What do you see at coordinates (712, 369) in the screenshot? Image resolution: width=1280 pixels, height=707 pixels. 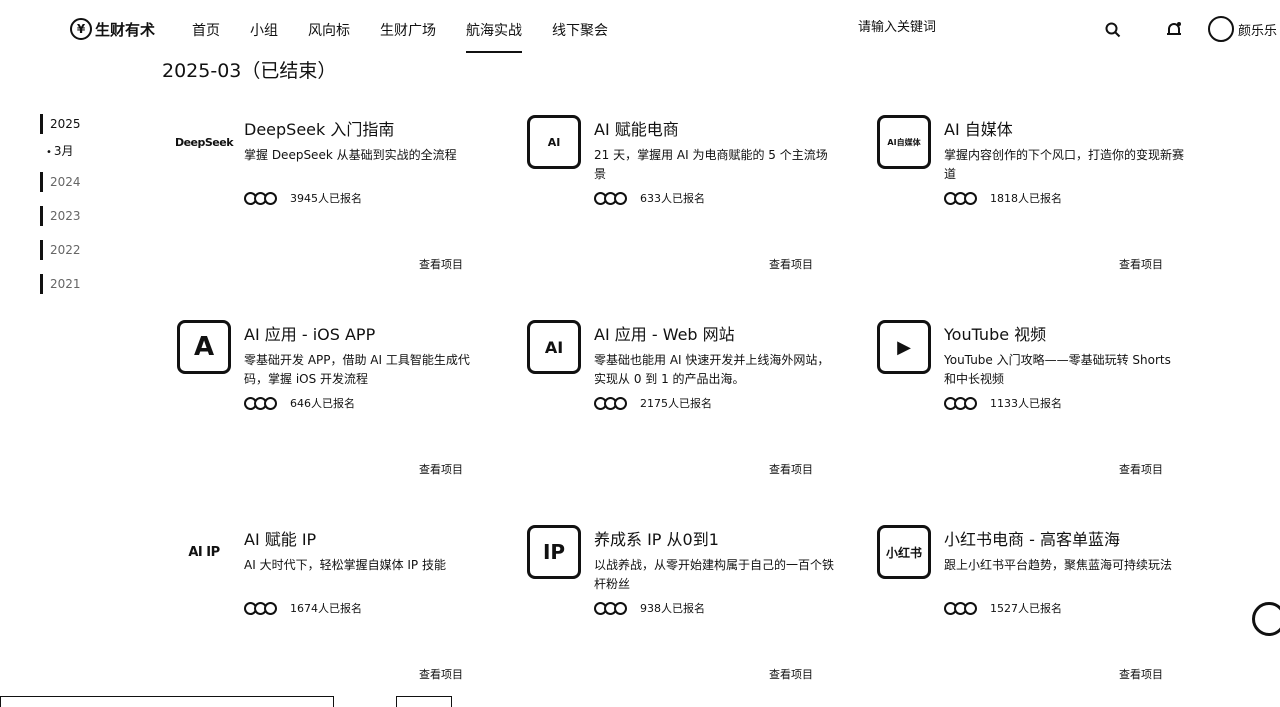 I see `card-desc: 零基础也能用 AI 快速开发并上线海外网站，实现从 0 到 1 的产品出海。` at bounding box center [712, 369].